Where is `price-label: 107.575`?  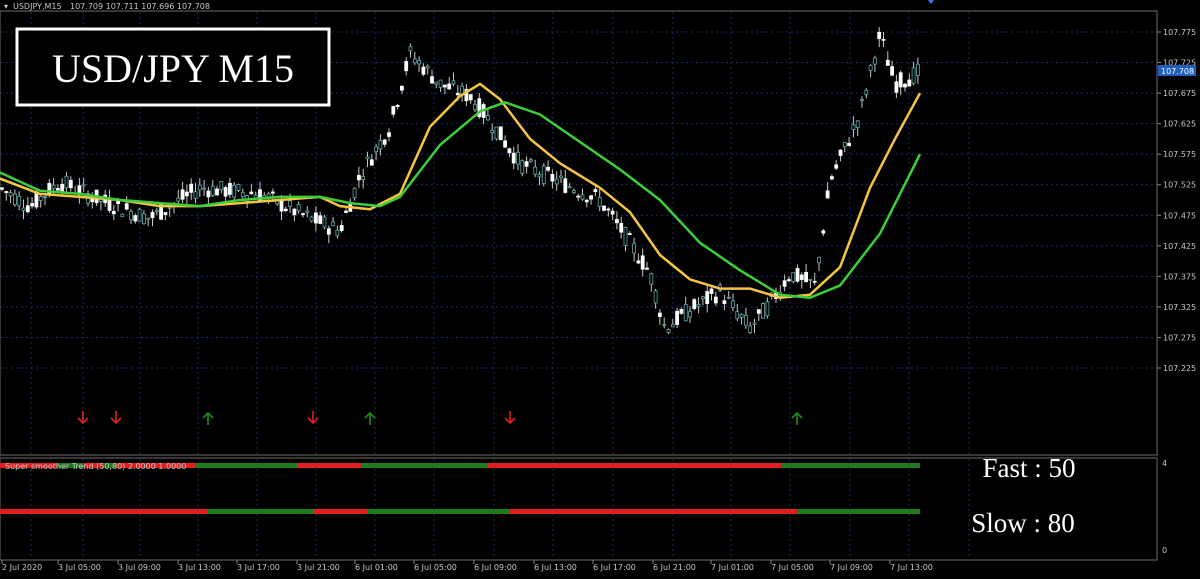
price-label: 107.575 is located at coordinates (1179, 154).